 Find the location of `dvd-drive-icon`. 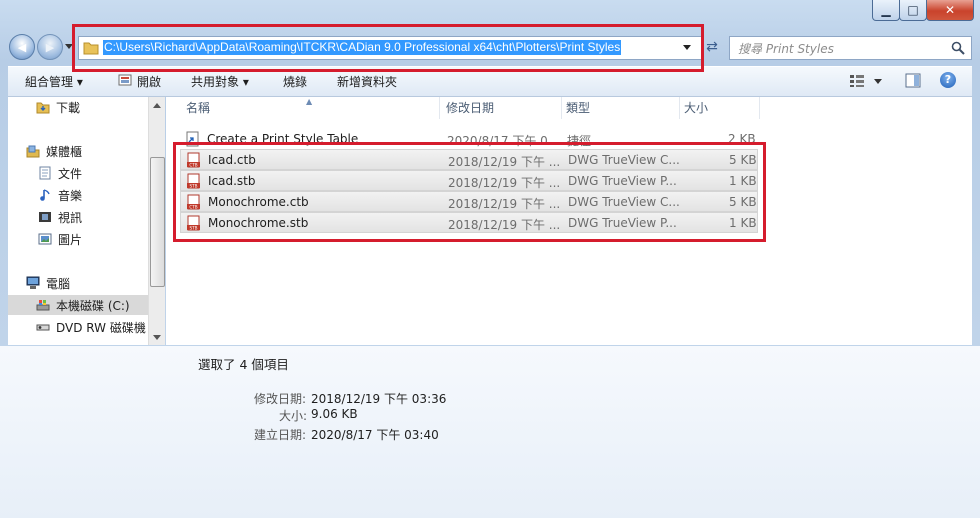

dvd-drive-icon is located at coordinates (43, 327).